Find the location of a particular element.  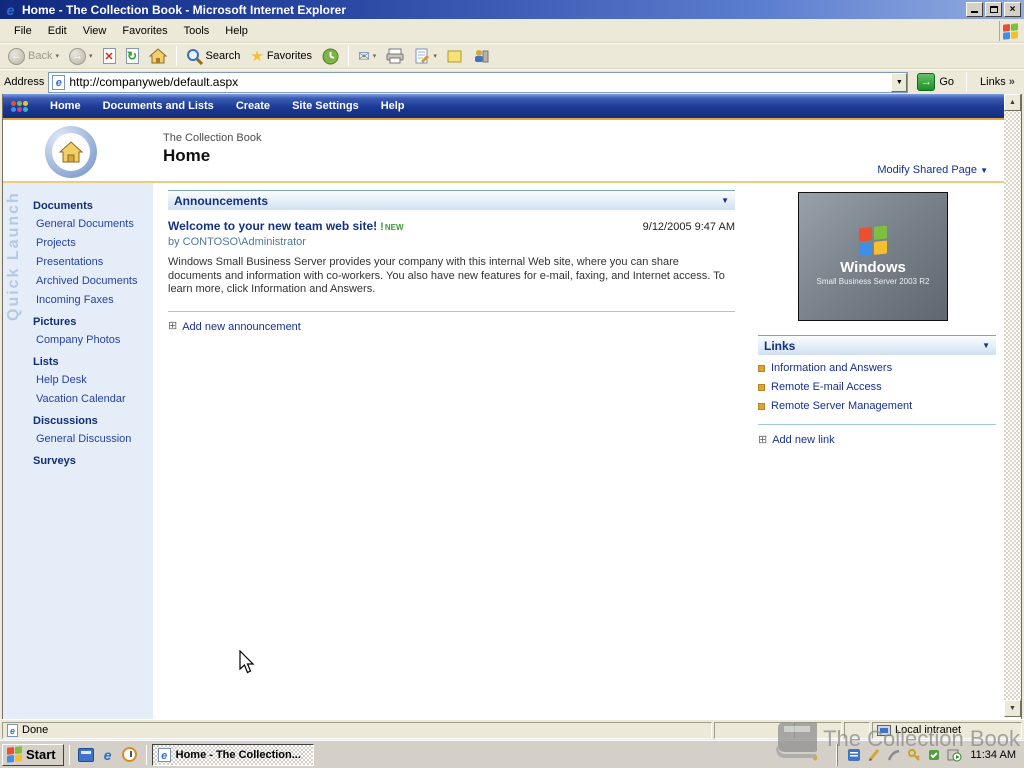

messenger-button is located at coordinates (481, 56).